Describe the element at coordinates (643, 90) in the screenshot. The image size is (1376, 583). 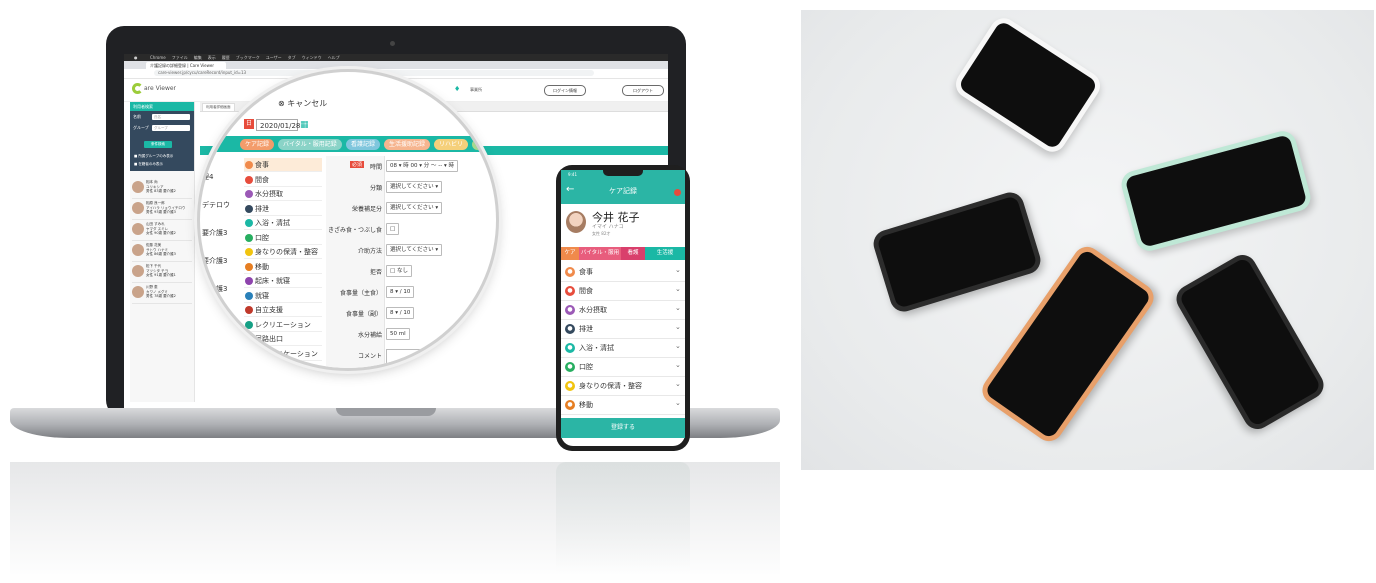
I see `logout-button: ログアウト` at that location.